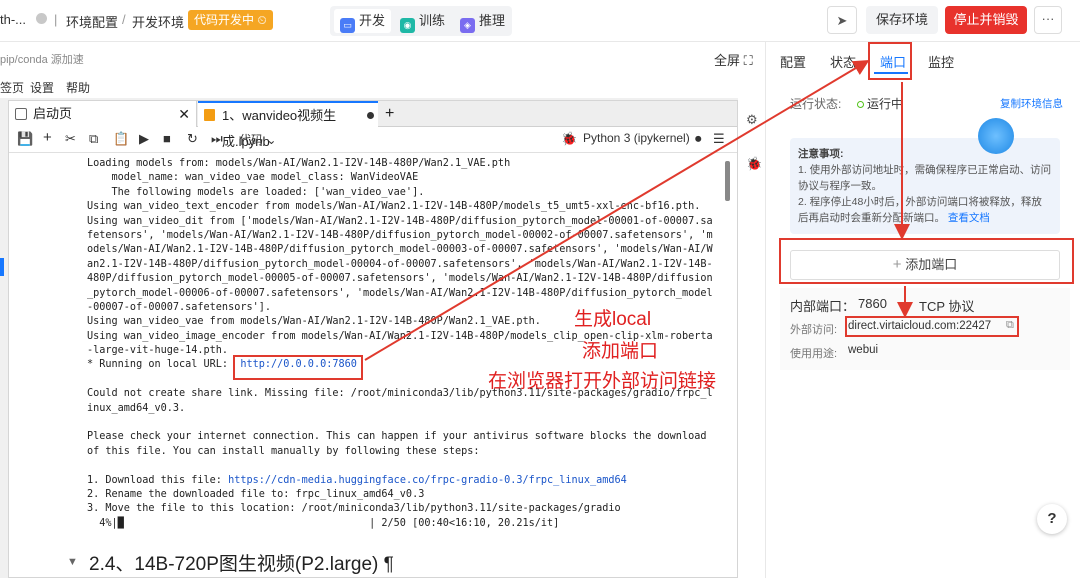 This screenshot has height=578, width=1080. What do you see at coordinates (613, 319) in the screenshot?
I see `annotation-generate-local: 生成local` at bounding box center [613, 319].